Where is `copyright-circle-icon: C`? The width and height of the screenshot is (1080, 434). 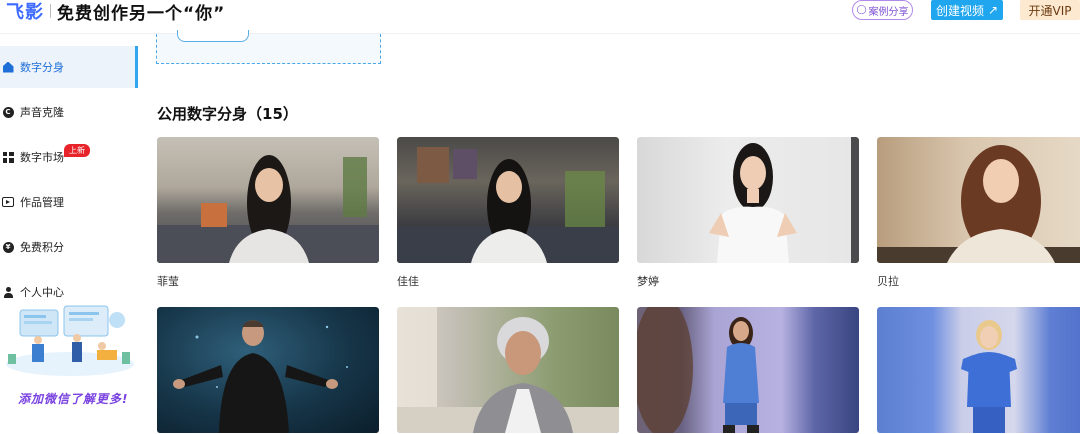
copyright-circle-icon: C is located at coordinates (8, 112).